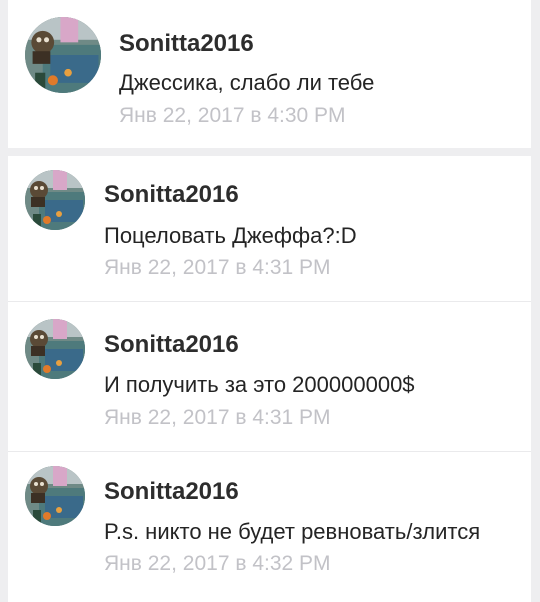  What do you see at coordinates (217, 563) in the screenshot?
I see `timestamp: Янв 22, 2017 в 4:32 PM` at bounding box center [217, 563].